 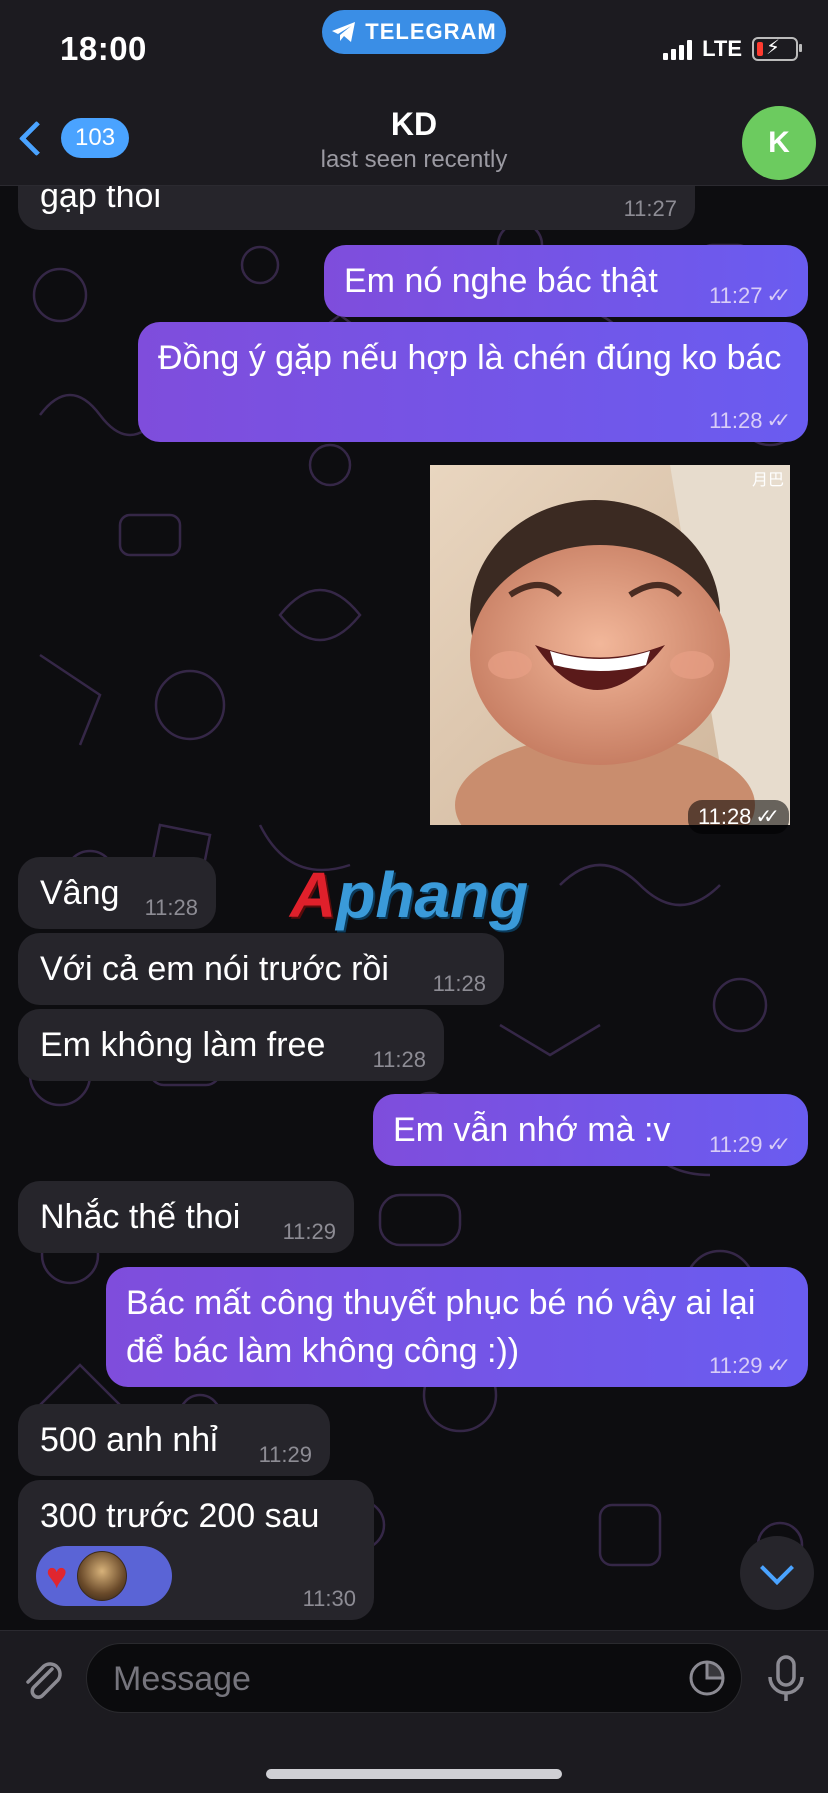 I want to click on battery-icon: ⚡, so click(x=777, y=49).